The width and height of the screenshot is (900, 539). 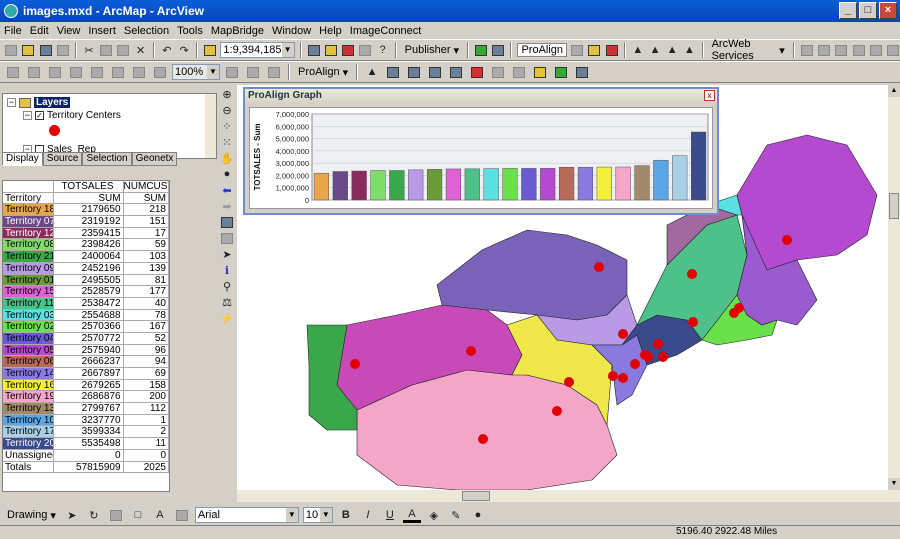 I want to click on menu-imageconnect: ImageConnect, so click(x=386, y=31).